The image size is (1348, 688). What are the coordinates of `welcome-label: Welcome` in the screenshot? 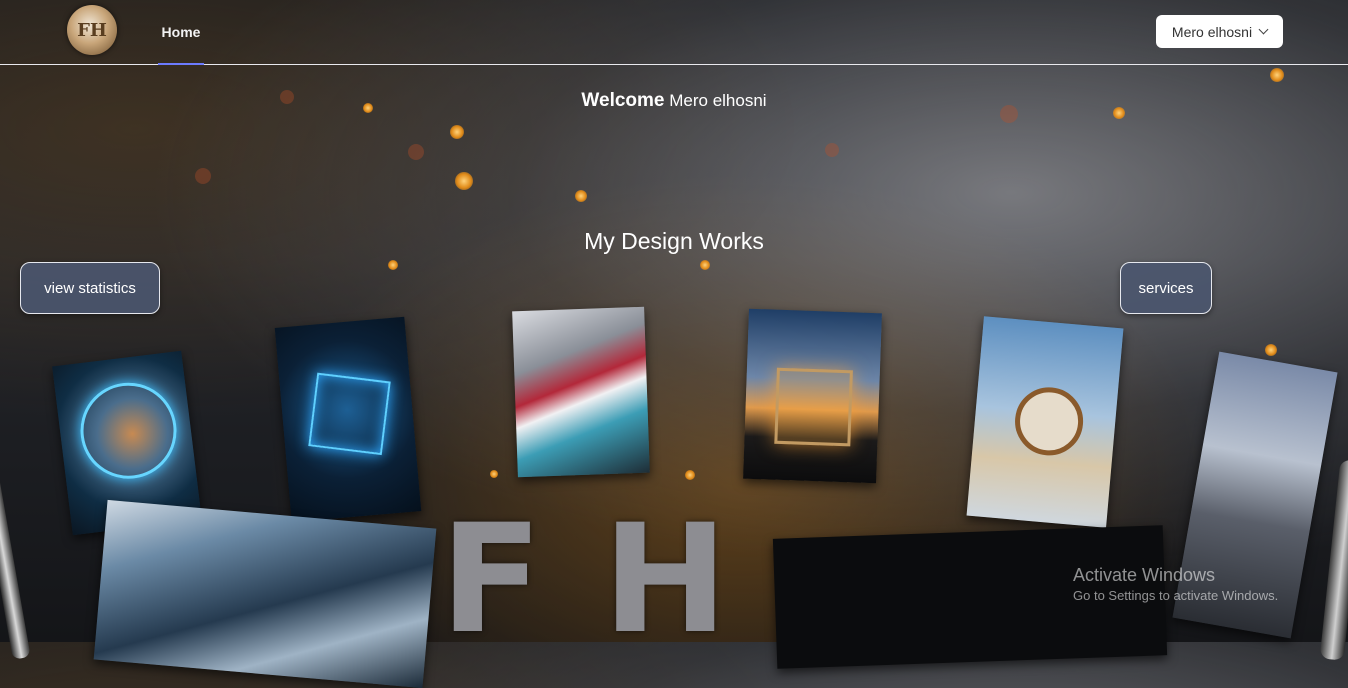 It's located at (623, 100).